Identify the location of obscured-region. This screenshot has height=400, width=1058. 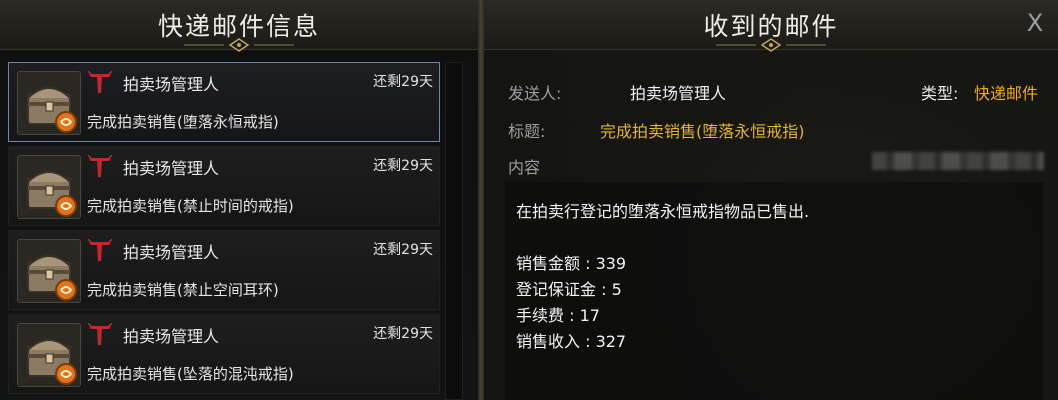
(958, 161).